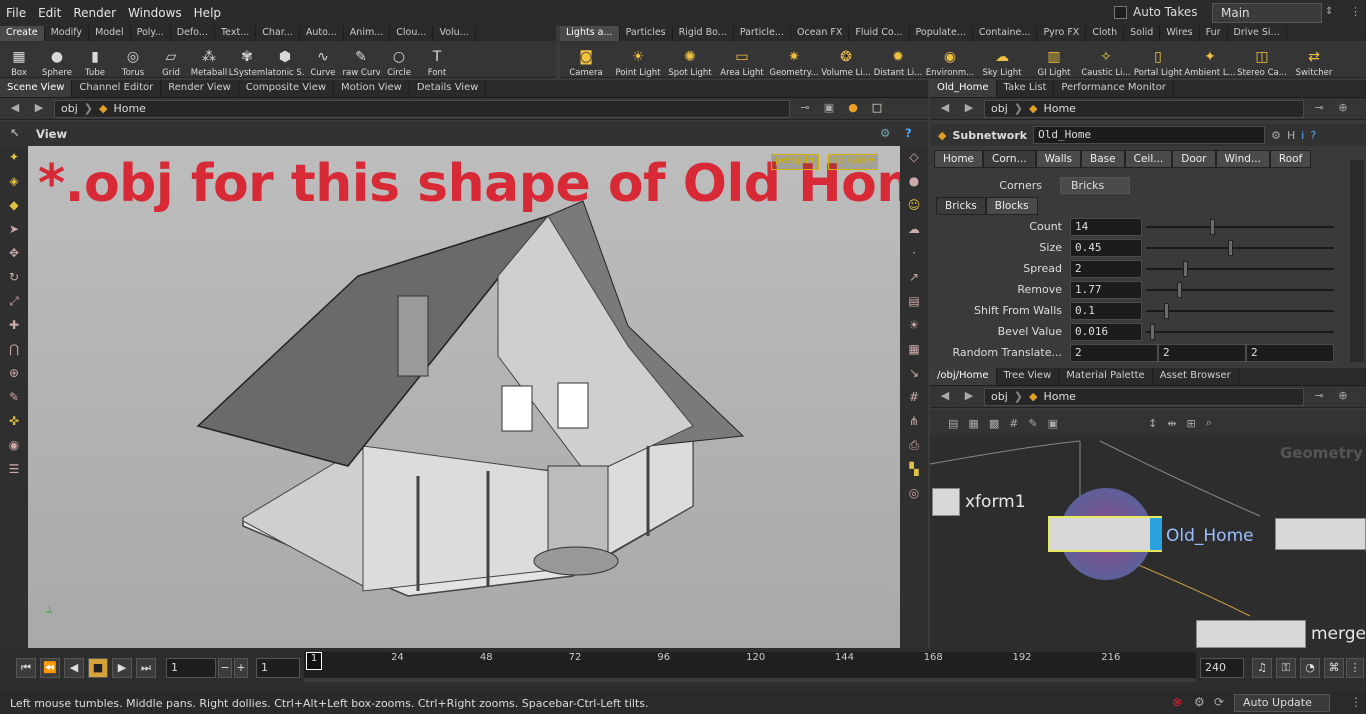 Image resolution: width=1366 pixels, height=714 pixels. What do you see at coordinates (1114, 88) in the screenshot?
I see `tab-performance-monitor: Performance Monitor` at bounding box center [1114, 88].